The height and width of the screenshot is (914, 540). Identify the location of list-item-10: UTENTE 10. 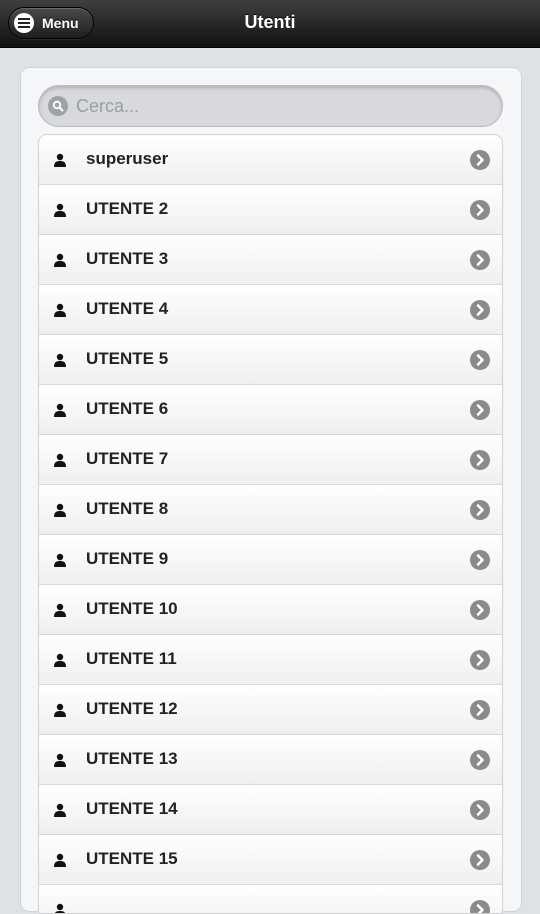
(270, 610).